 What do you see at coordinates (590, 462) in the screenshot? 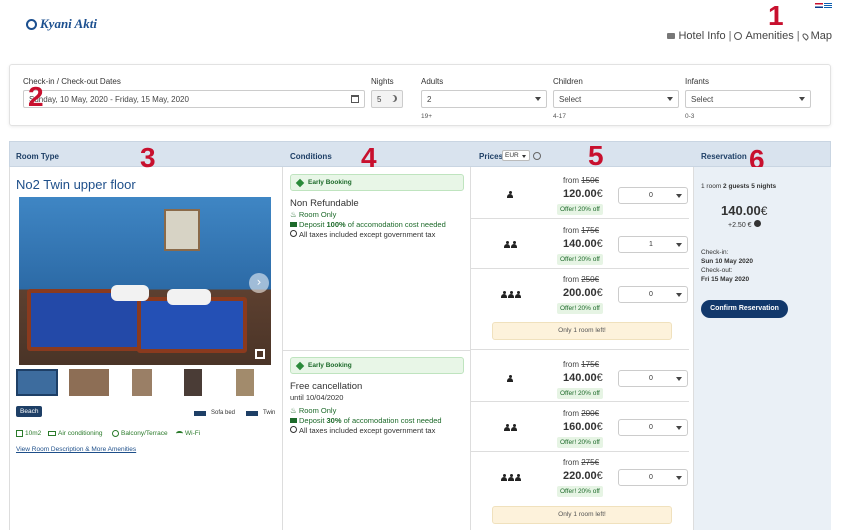
I see `old-price-value: 275€` at bounding box center [590, 462].